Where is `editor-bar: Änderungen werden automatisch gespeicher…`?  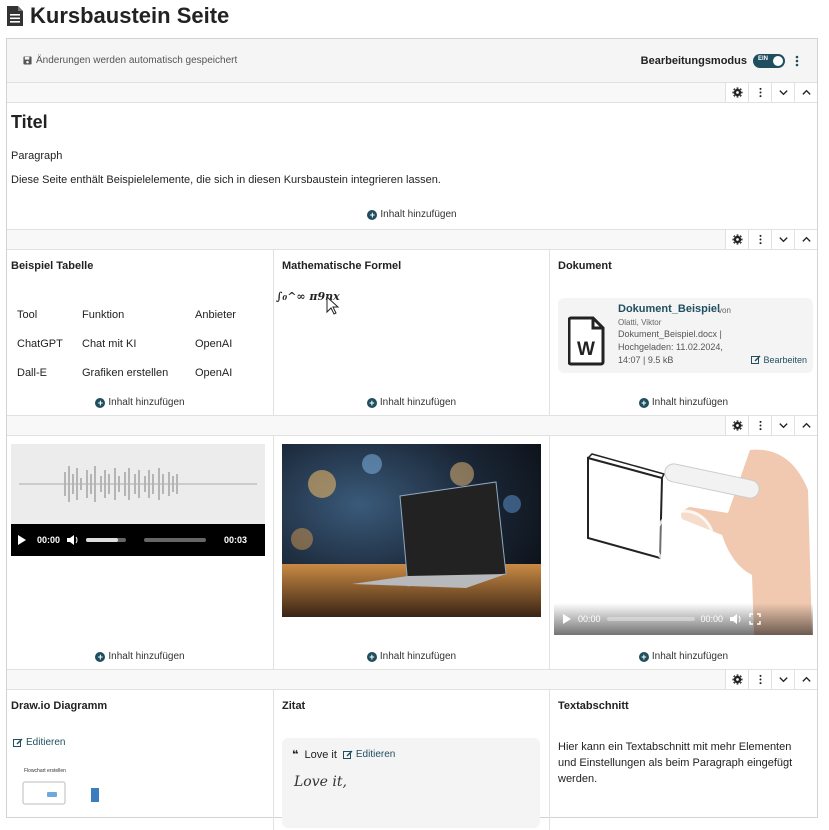
editor-bar: Änderungen werden automatisch gespeicher… is located at coordinates (412, 61).